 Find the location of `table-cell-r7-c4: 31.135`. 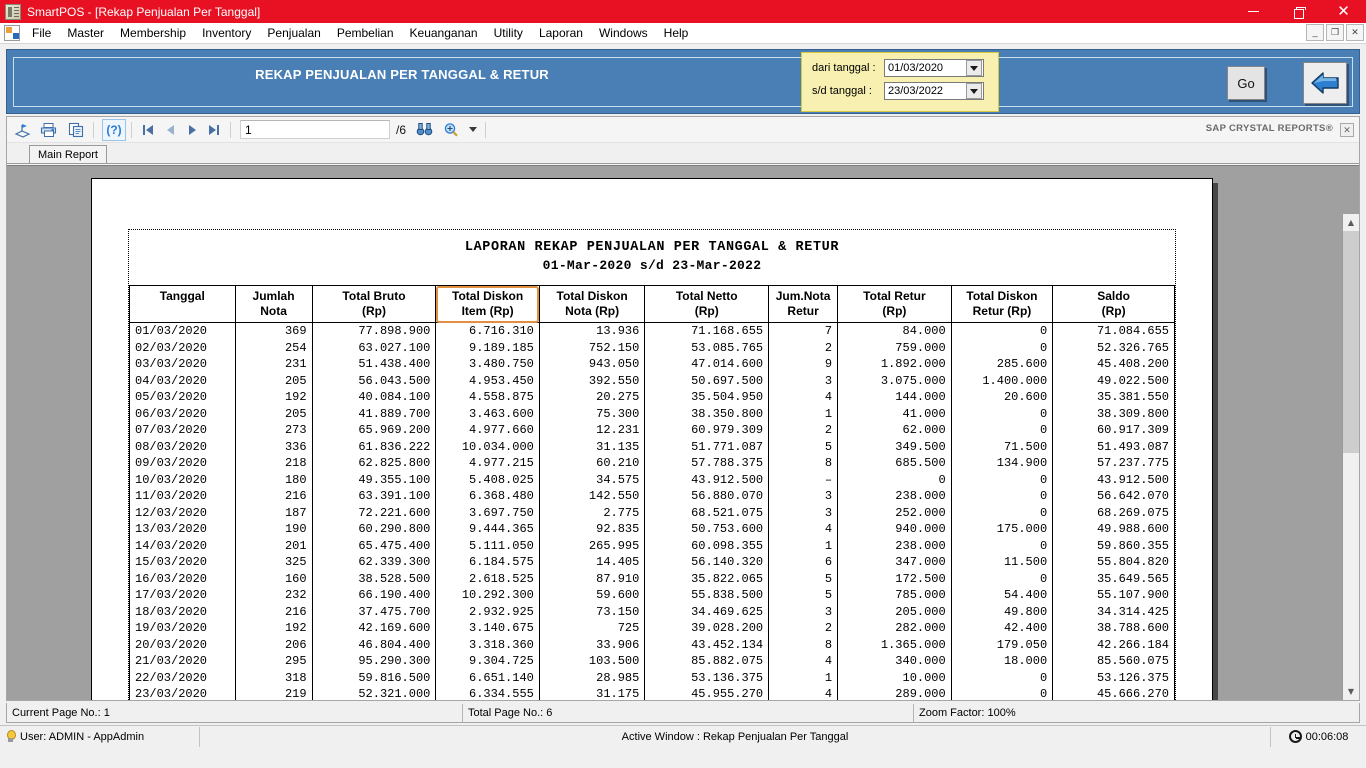

table-cell-r7-c4: 31.135 is located at coordinates (592, 446).